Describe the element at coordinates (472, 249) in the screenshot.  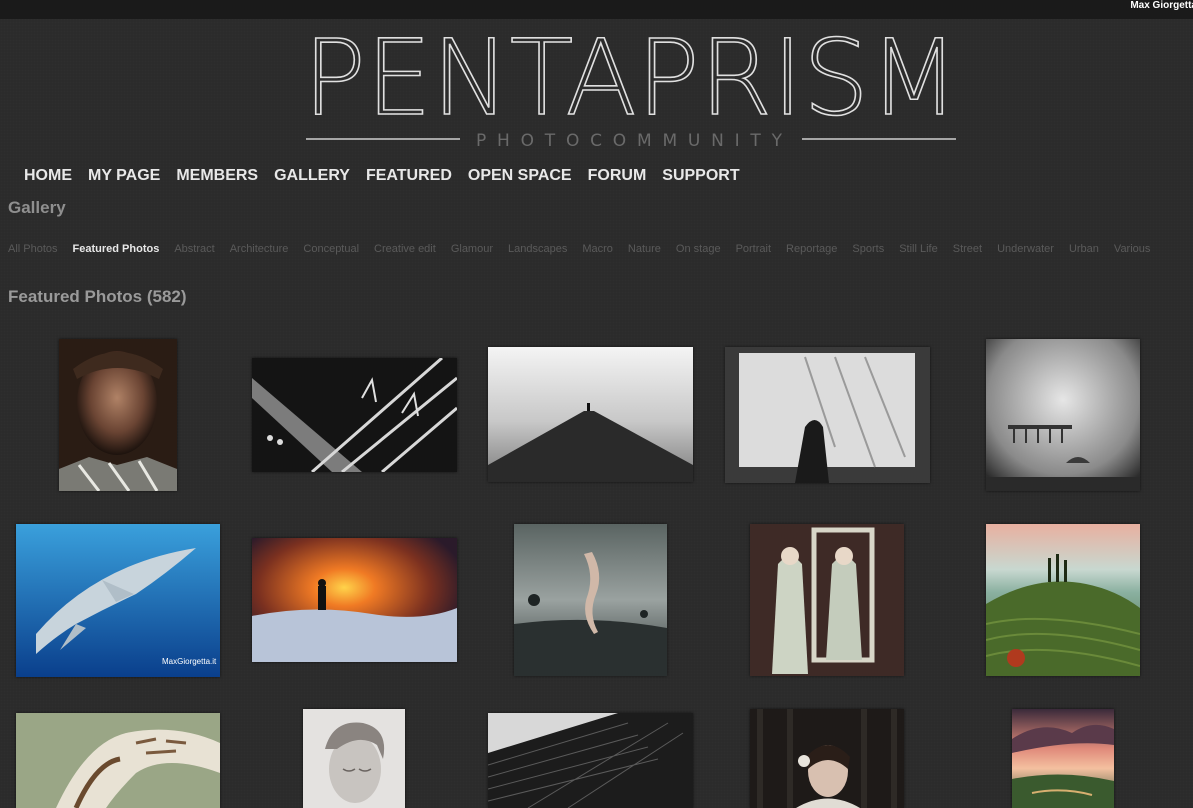
I see `category-glamour: Glamour` at that location.